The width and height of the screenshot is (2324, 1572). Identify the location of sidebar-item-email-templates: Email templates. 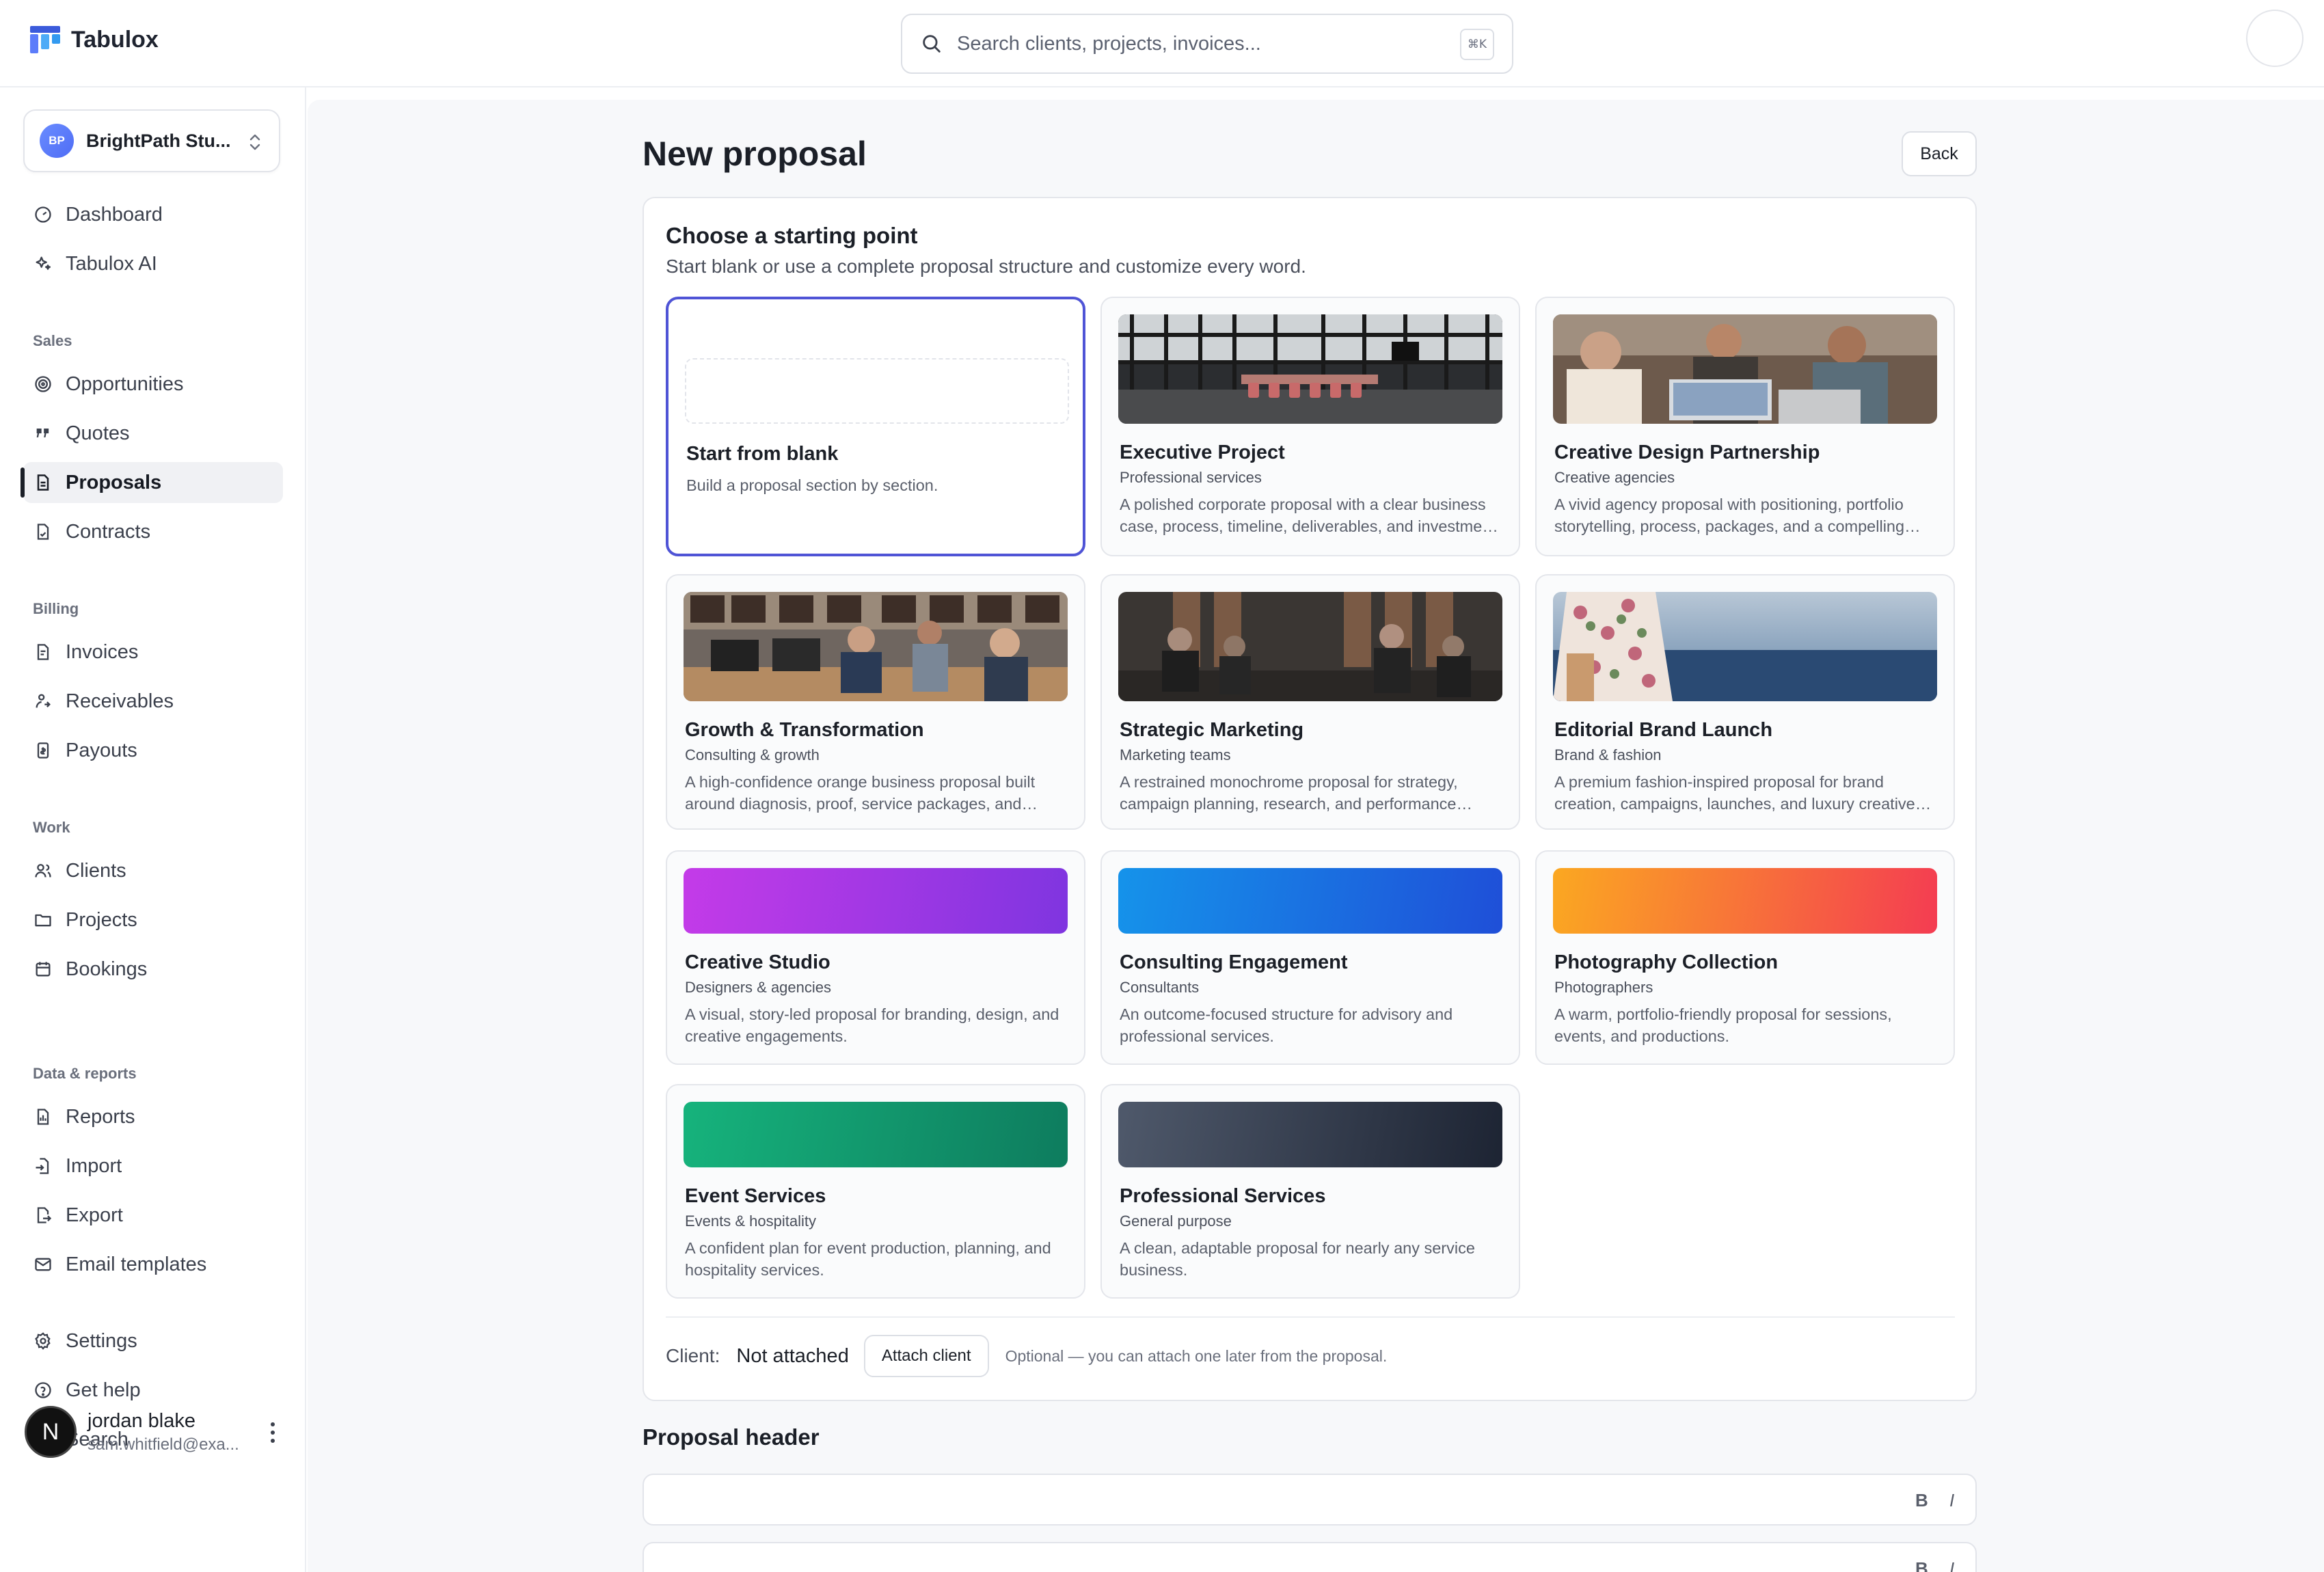
(153, 1264).